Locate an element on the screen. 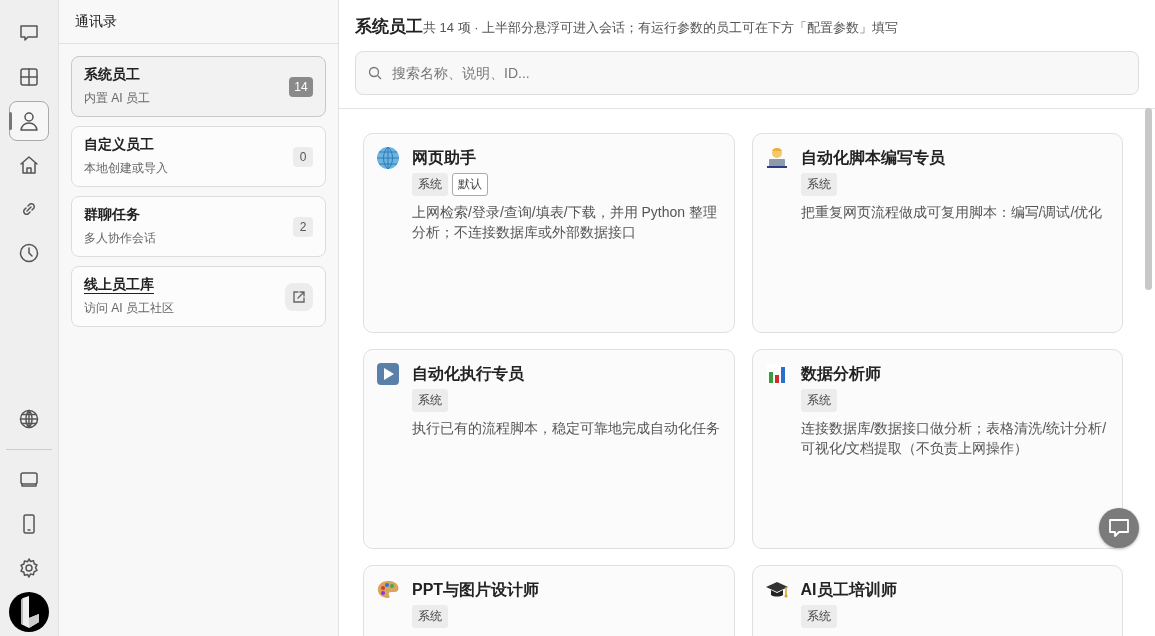 The height and width of the screenshot is (636, 1155). chat-float-button is located at coordinates (1119, 528).